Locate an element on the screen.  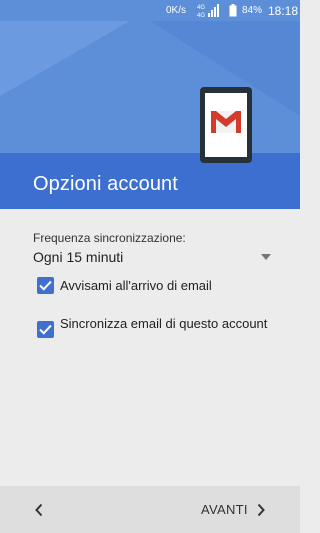
battery-icon is located at coordinates (233, 10).